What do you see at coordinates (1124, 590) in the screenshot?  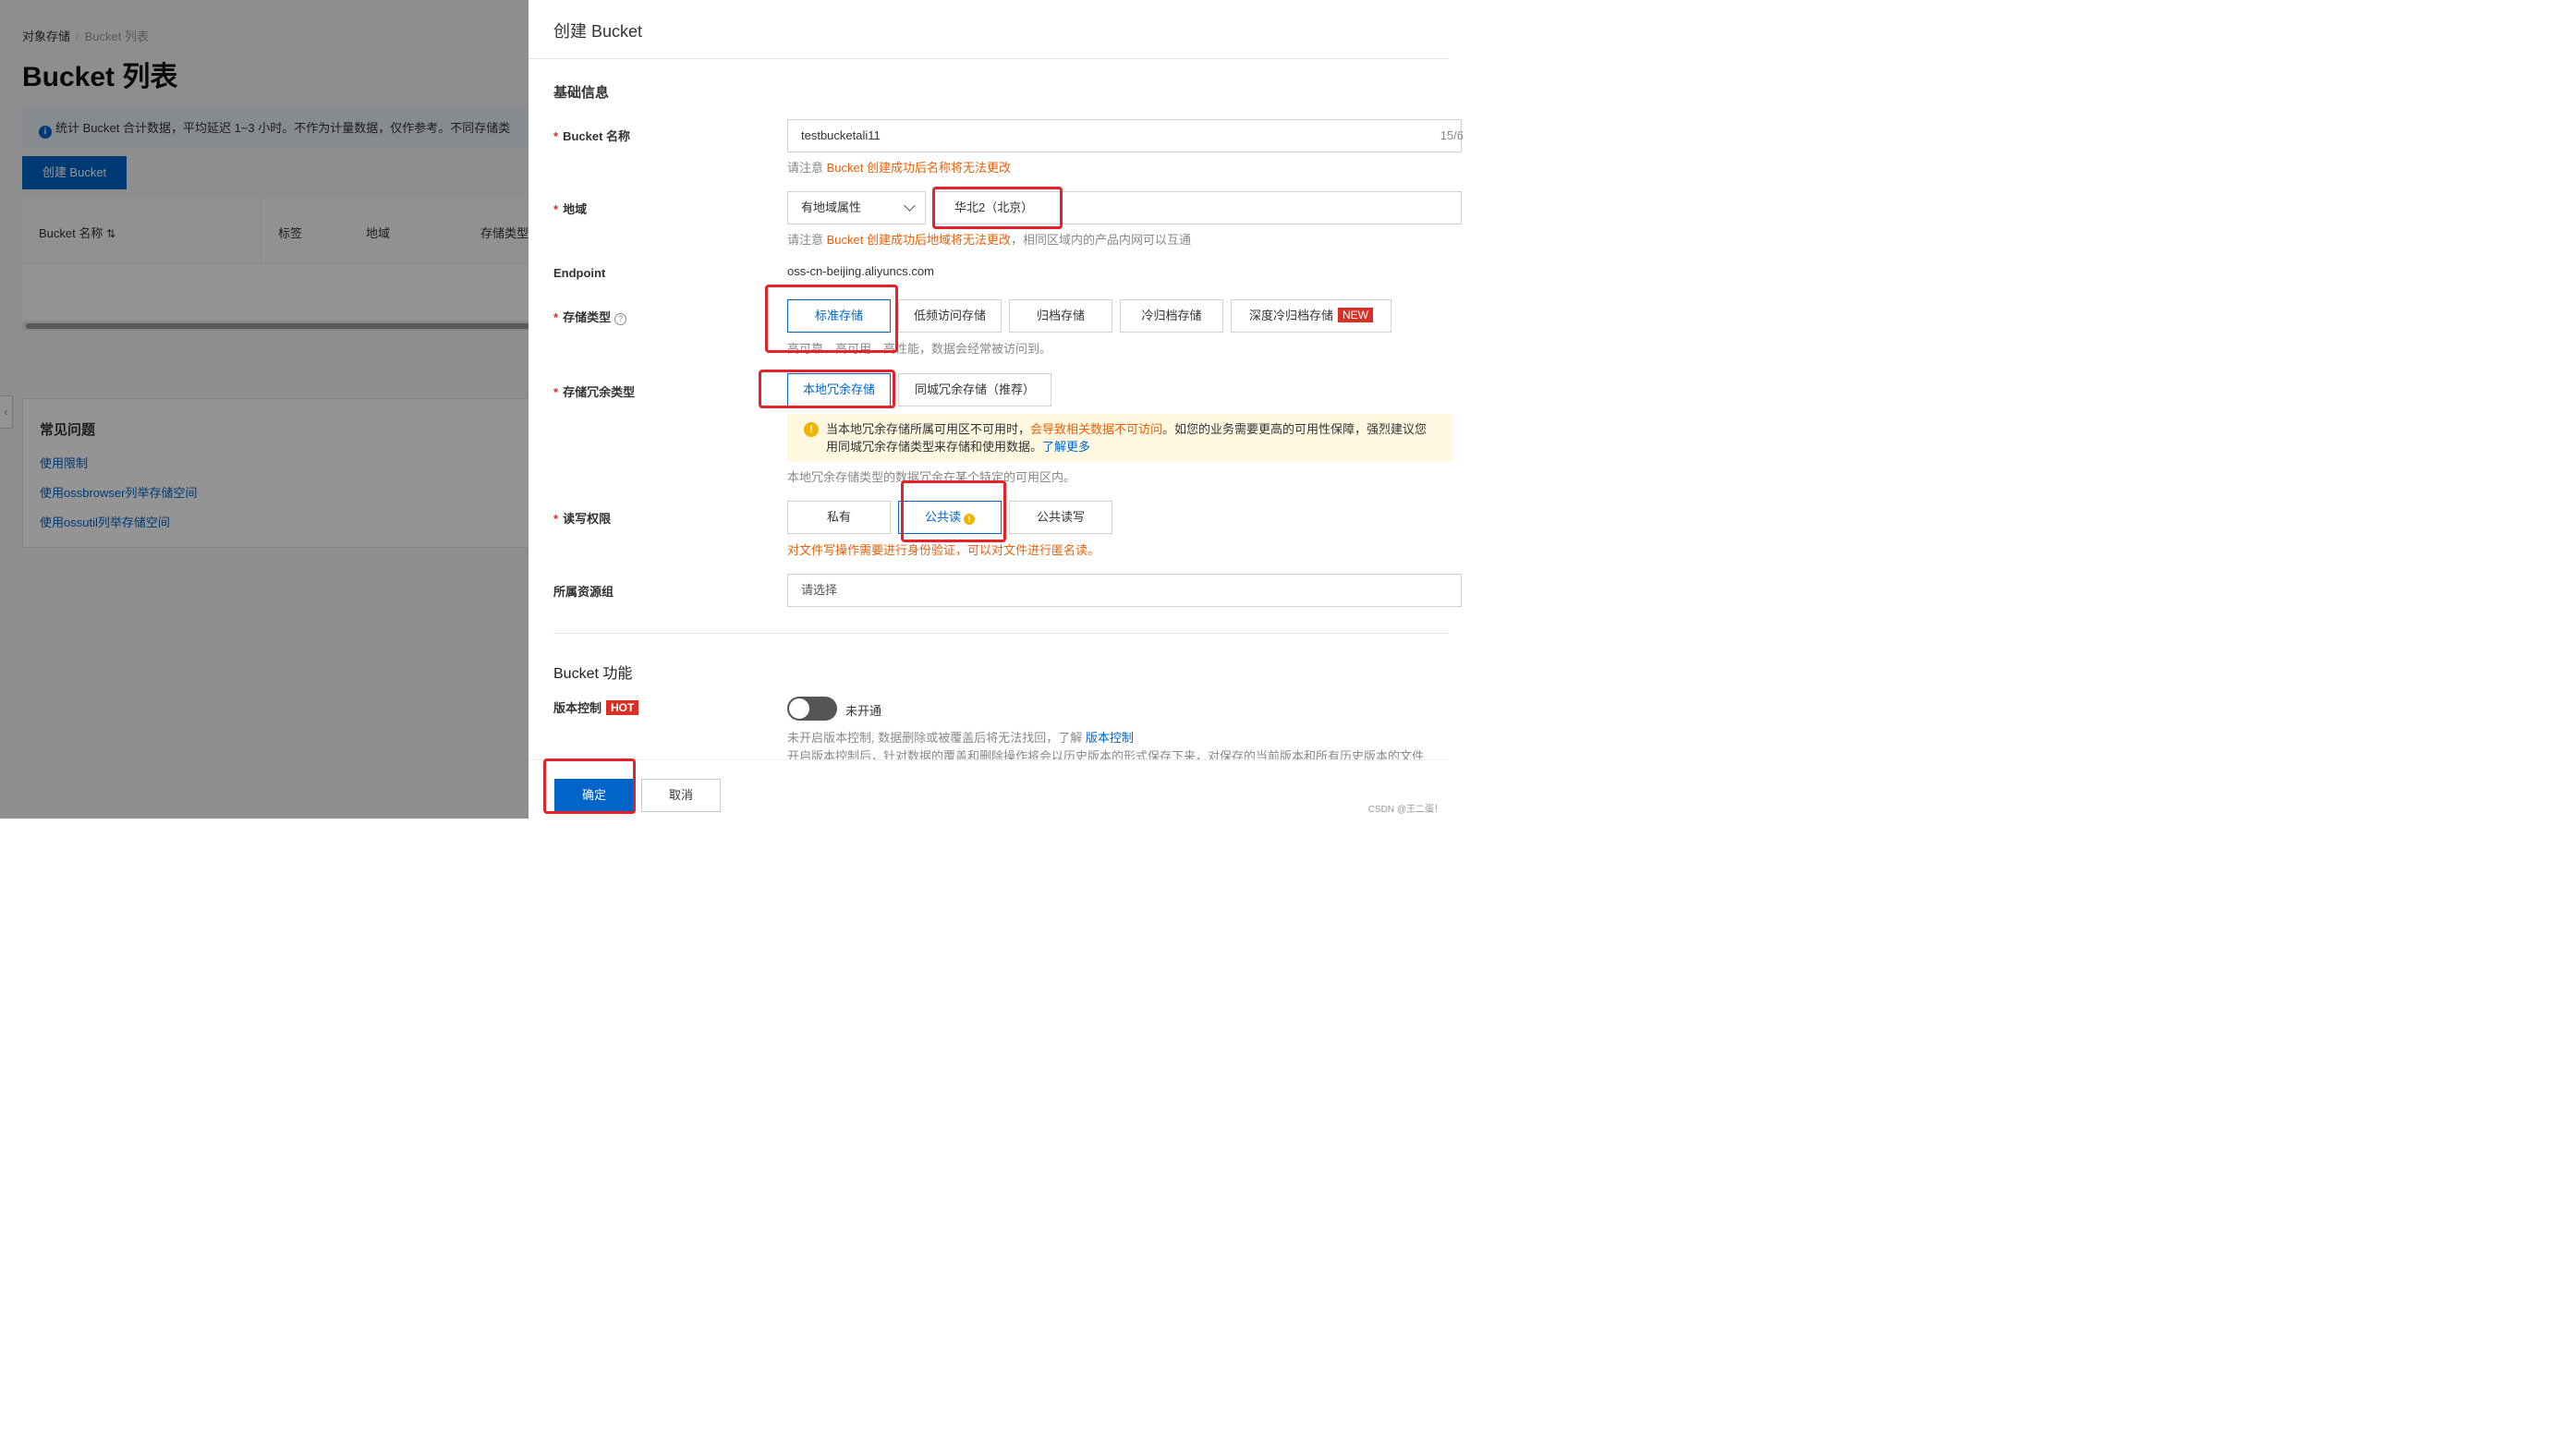 I see `resource-group-select: 请选择` at bounding box center [1124, 590].